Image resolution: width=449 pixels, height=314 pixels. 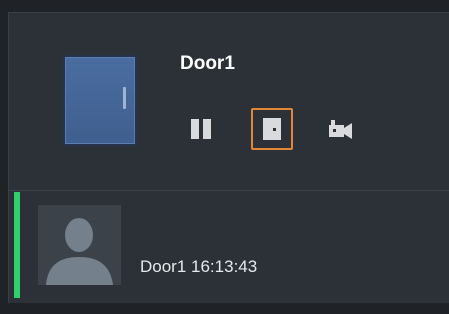 I want to click on door-name: Door1, so click(x=207, y=63).